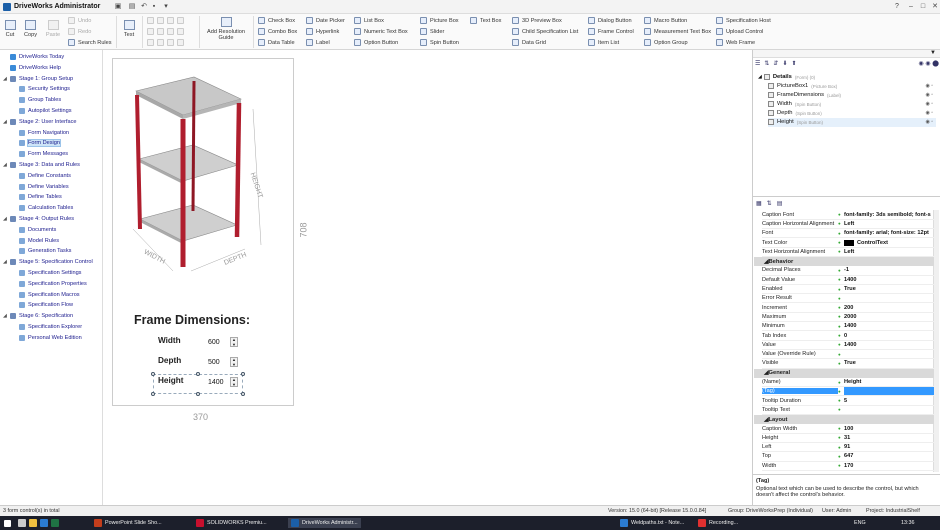 This screenshot has height=530, width=940. I want to click on align-top-icon, so click(165, 31).